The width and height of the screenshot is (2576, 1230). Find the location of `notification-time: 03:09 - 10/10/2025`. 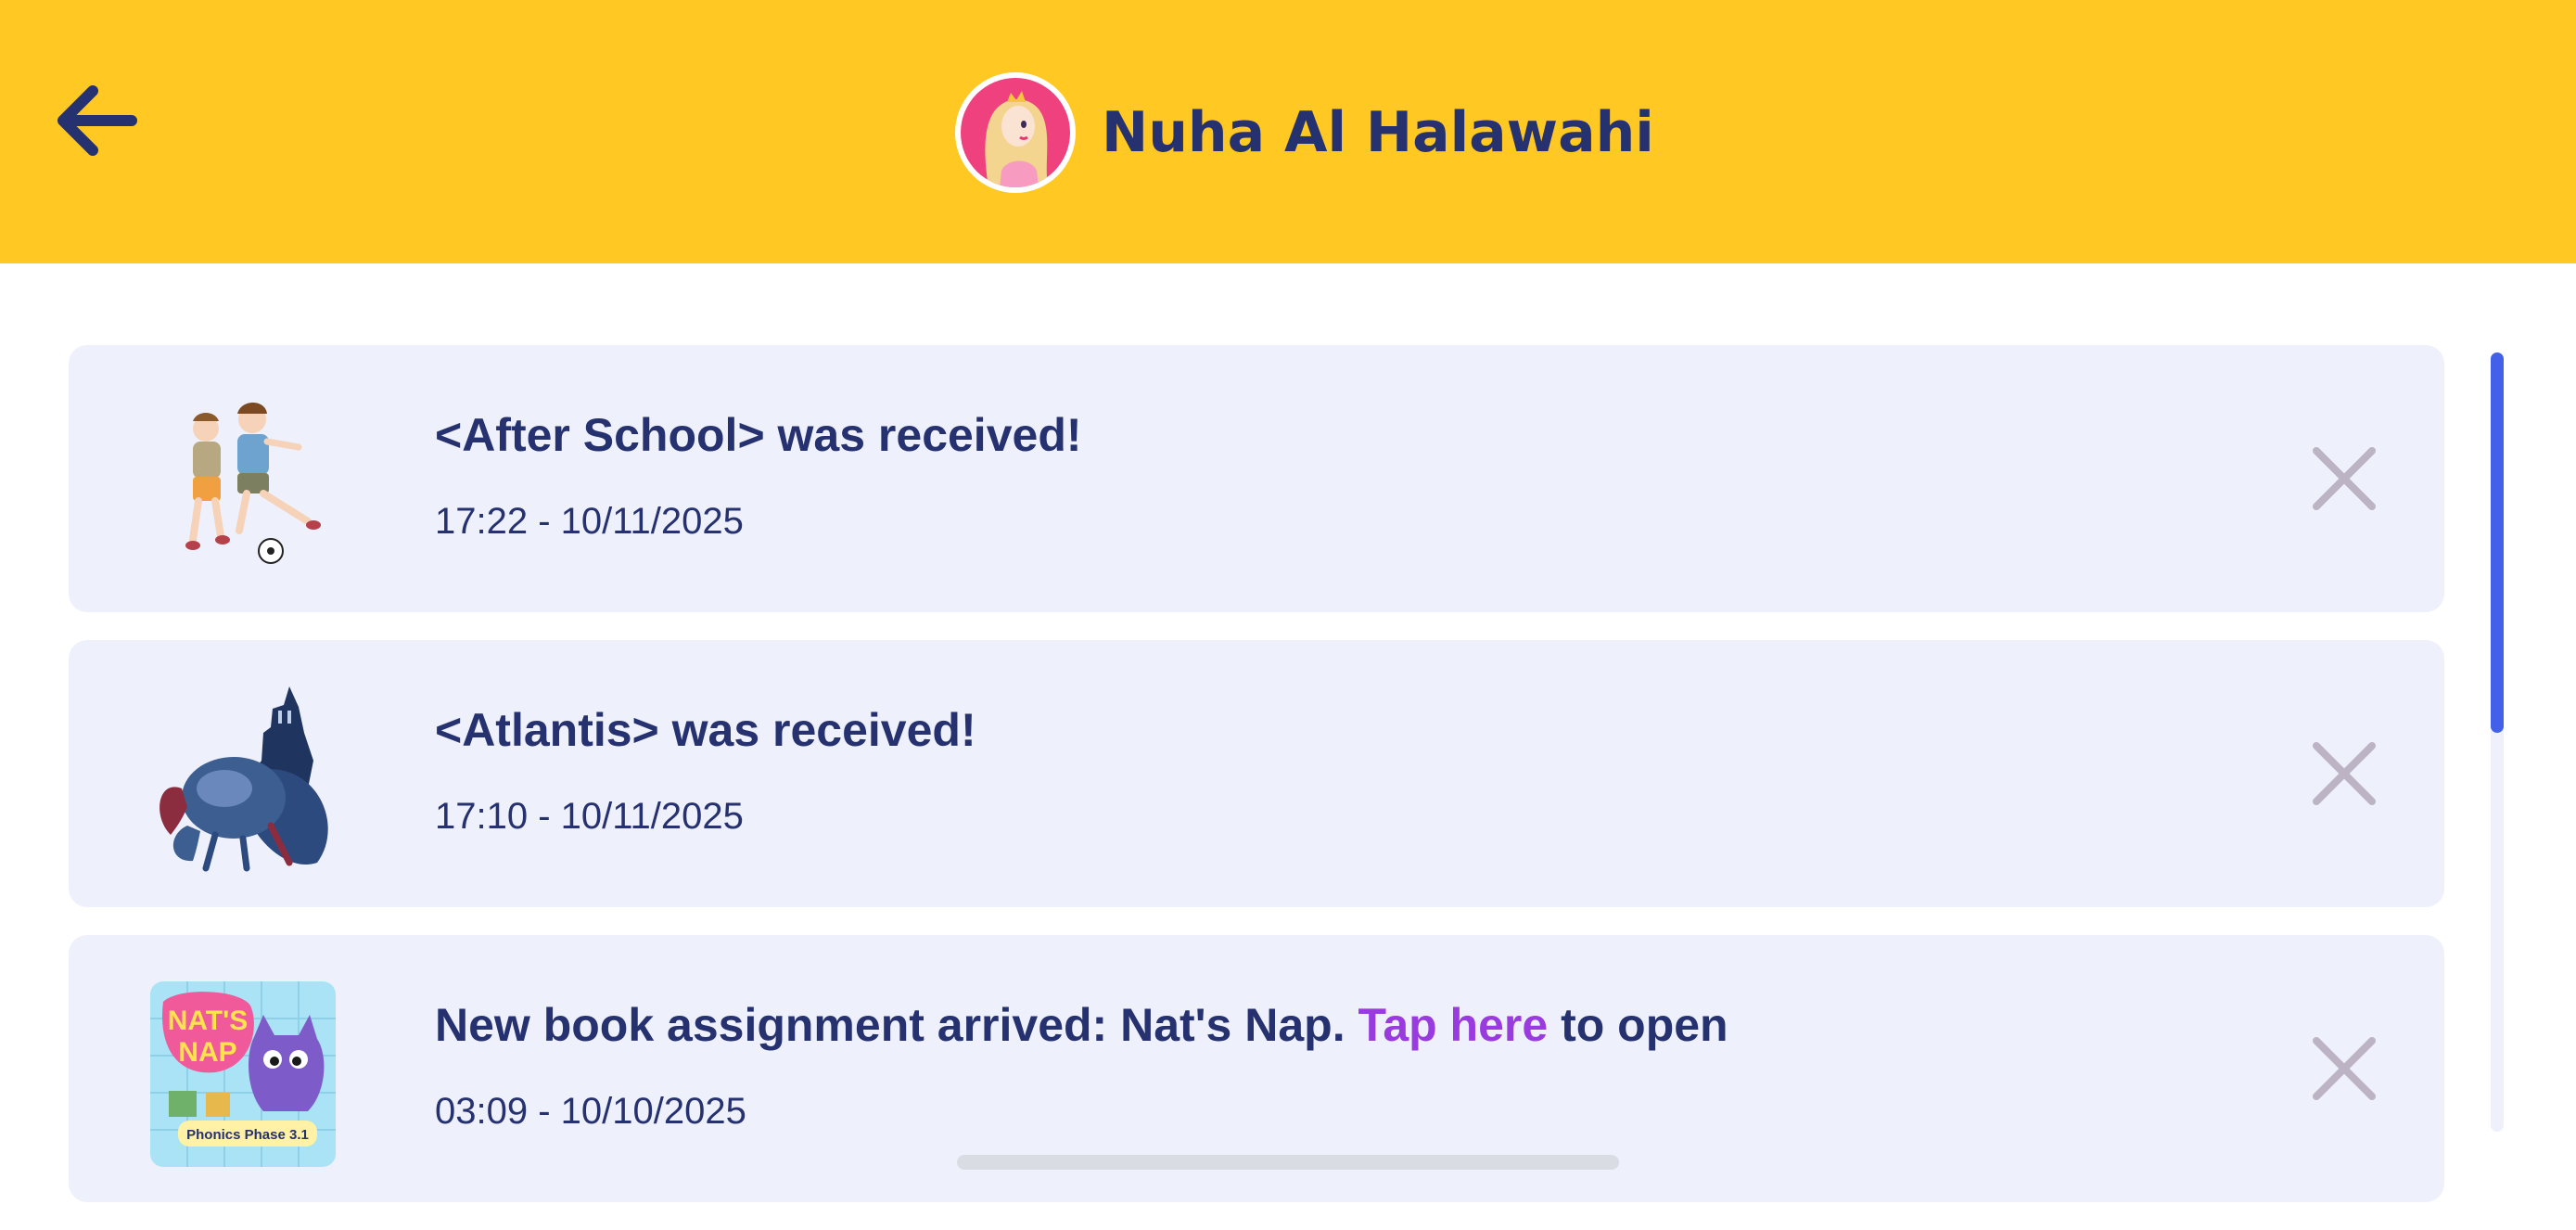

notification-time: 03:09 - 10/10/2025 is located at coordinates (590, 1111).